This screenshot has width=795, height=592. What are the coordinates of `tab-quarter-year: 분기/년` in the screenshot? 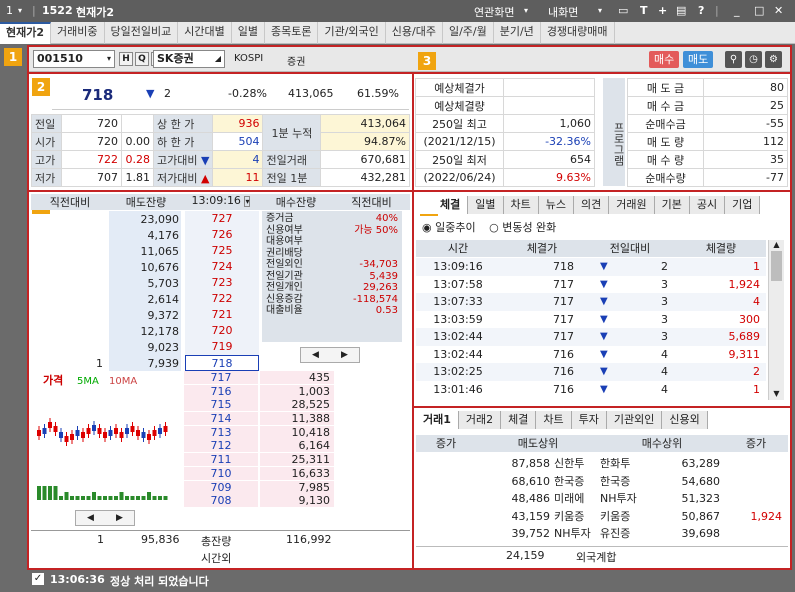 It's located at (517, 33).